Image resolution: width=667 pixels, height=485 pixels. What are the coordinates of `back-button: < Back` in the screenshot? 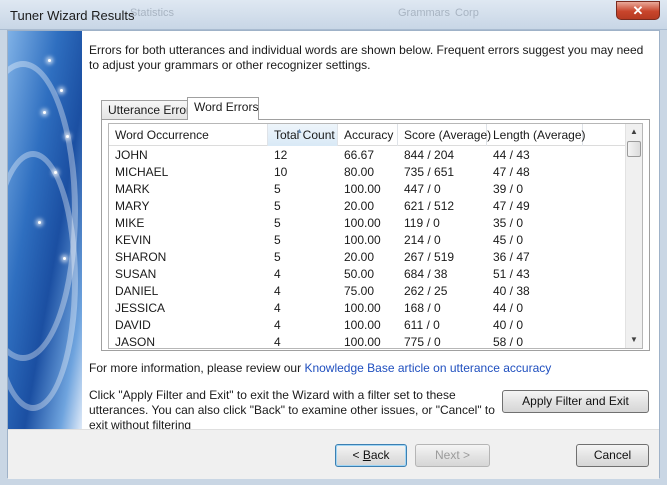 It's located at (371, 455).